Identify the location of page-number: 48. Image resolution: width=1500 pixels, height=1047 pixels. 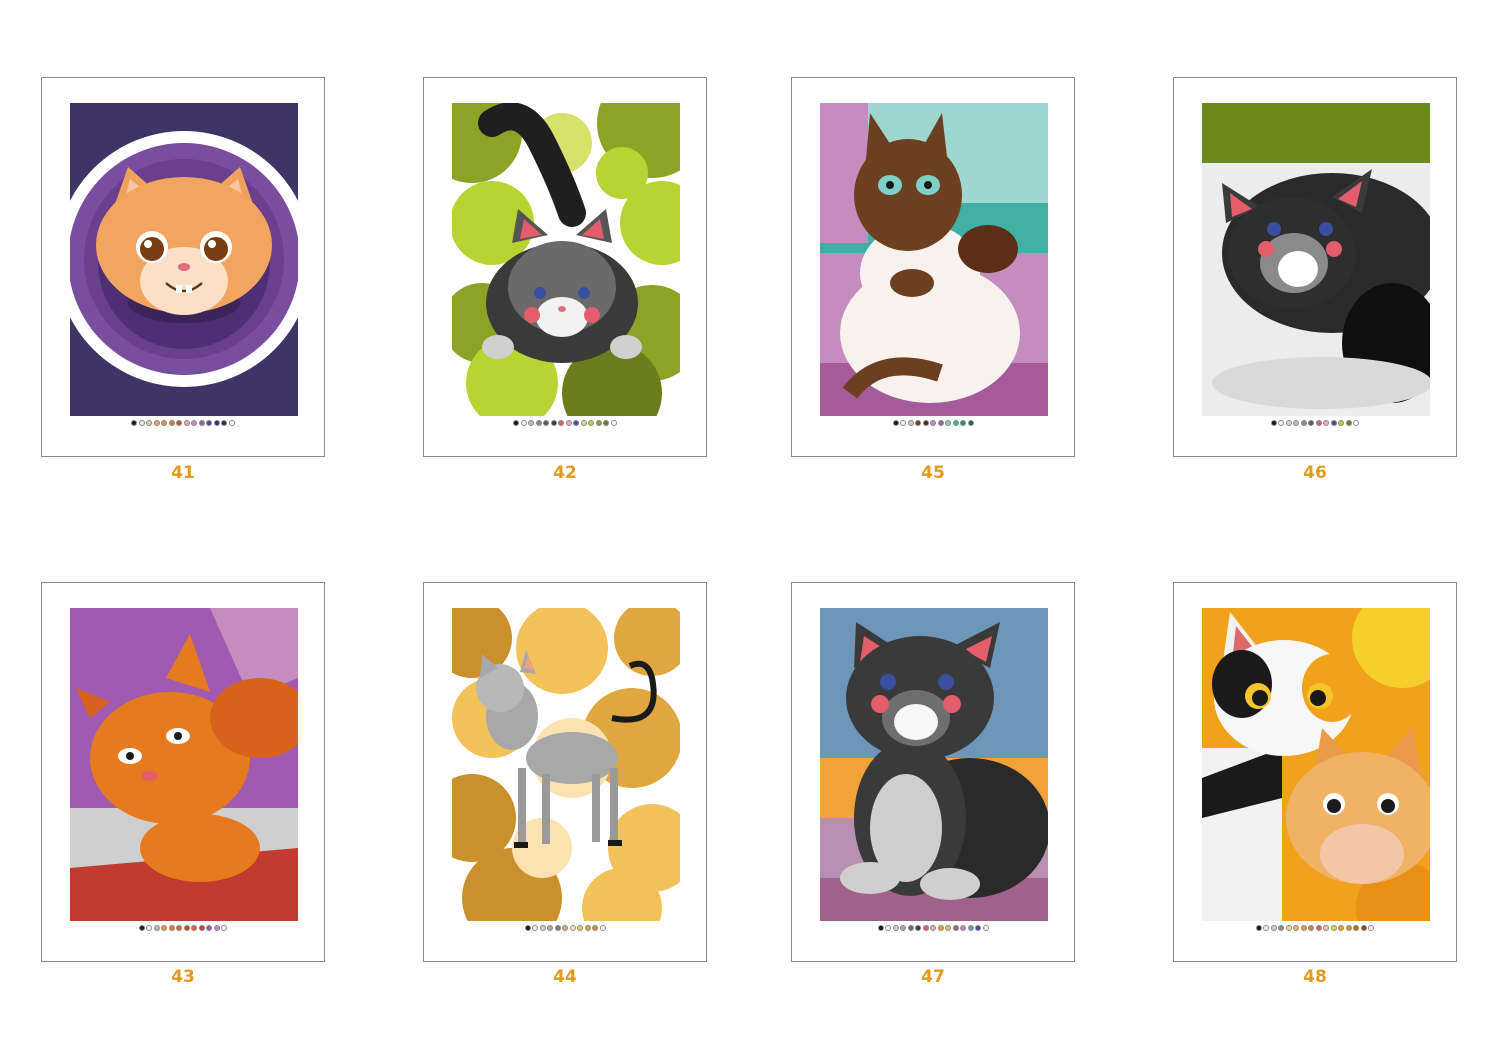
(1315, 977).